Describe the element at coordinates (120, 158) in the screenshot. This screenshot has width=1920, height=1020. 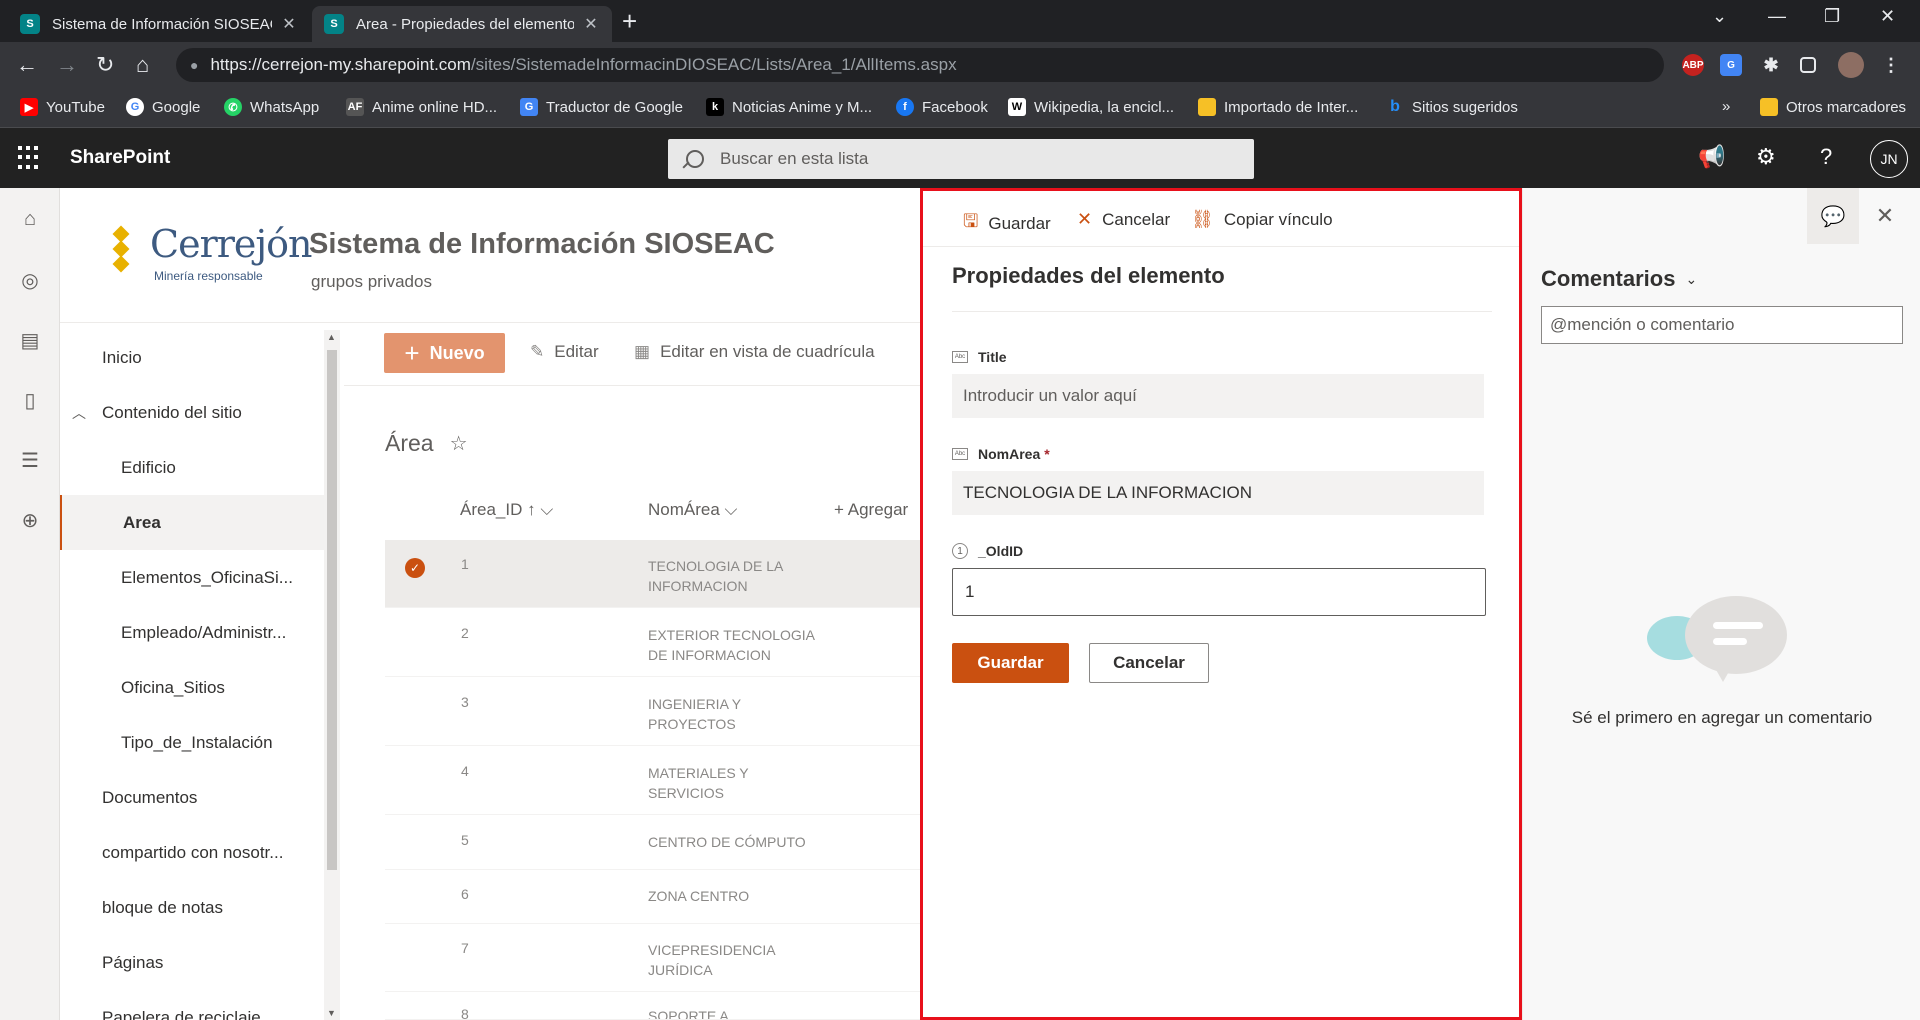
I see `sharepoint-brand: SharePoint` at that location.